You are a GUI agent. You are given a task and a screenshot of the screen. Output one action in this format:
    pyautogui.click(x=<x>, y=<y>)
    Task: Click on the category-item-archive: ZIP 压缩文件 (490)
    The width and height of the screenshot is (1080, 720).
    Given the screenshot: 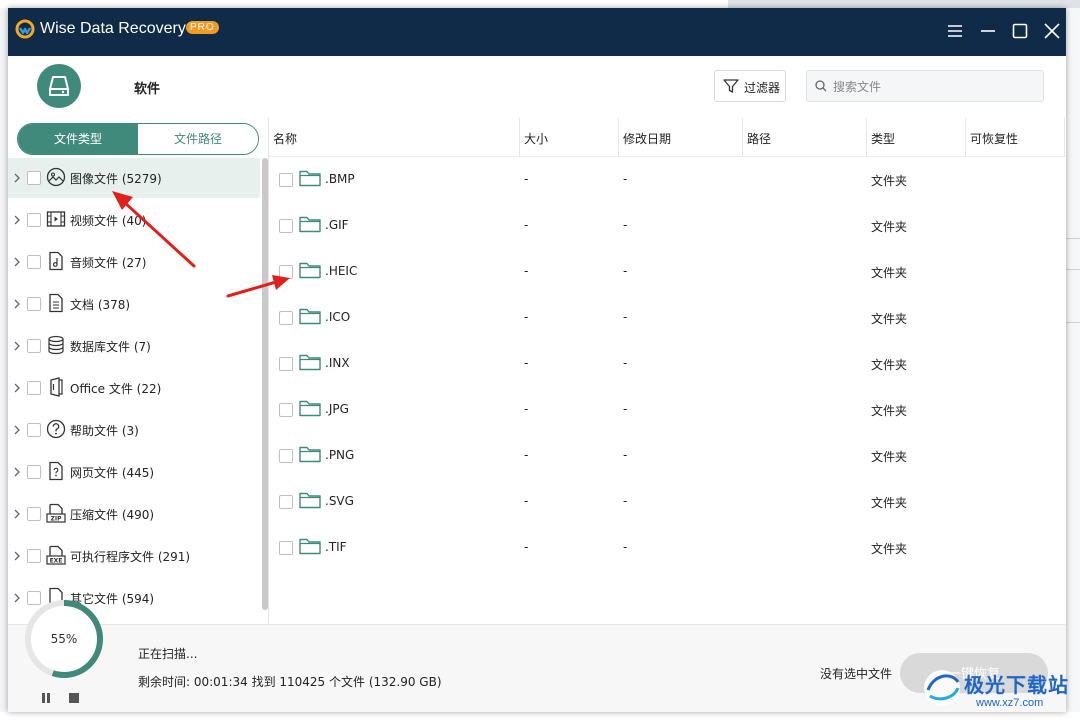 What is the action you would take?
    pyautogui.click(x=134, y=514)
    